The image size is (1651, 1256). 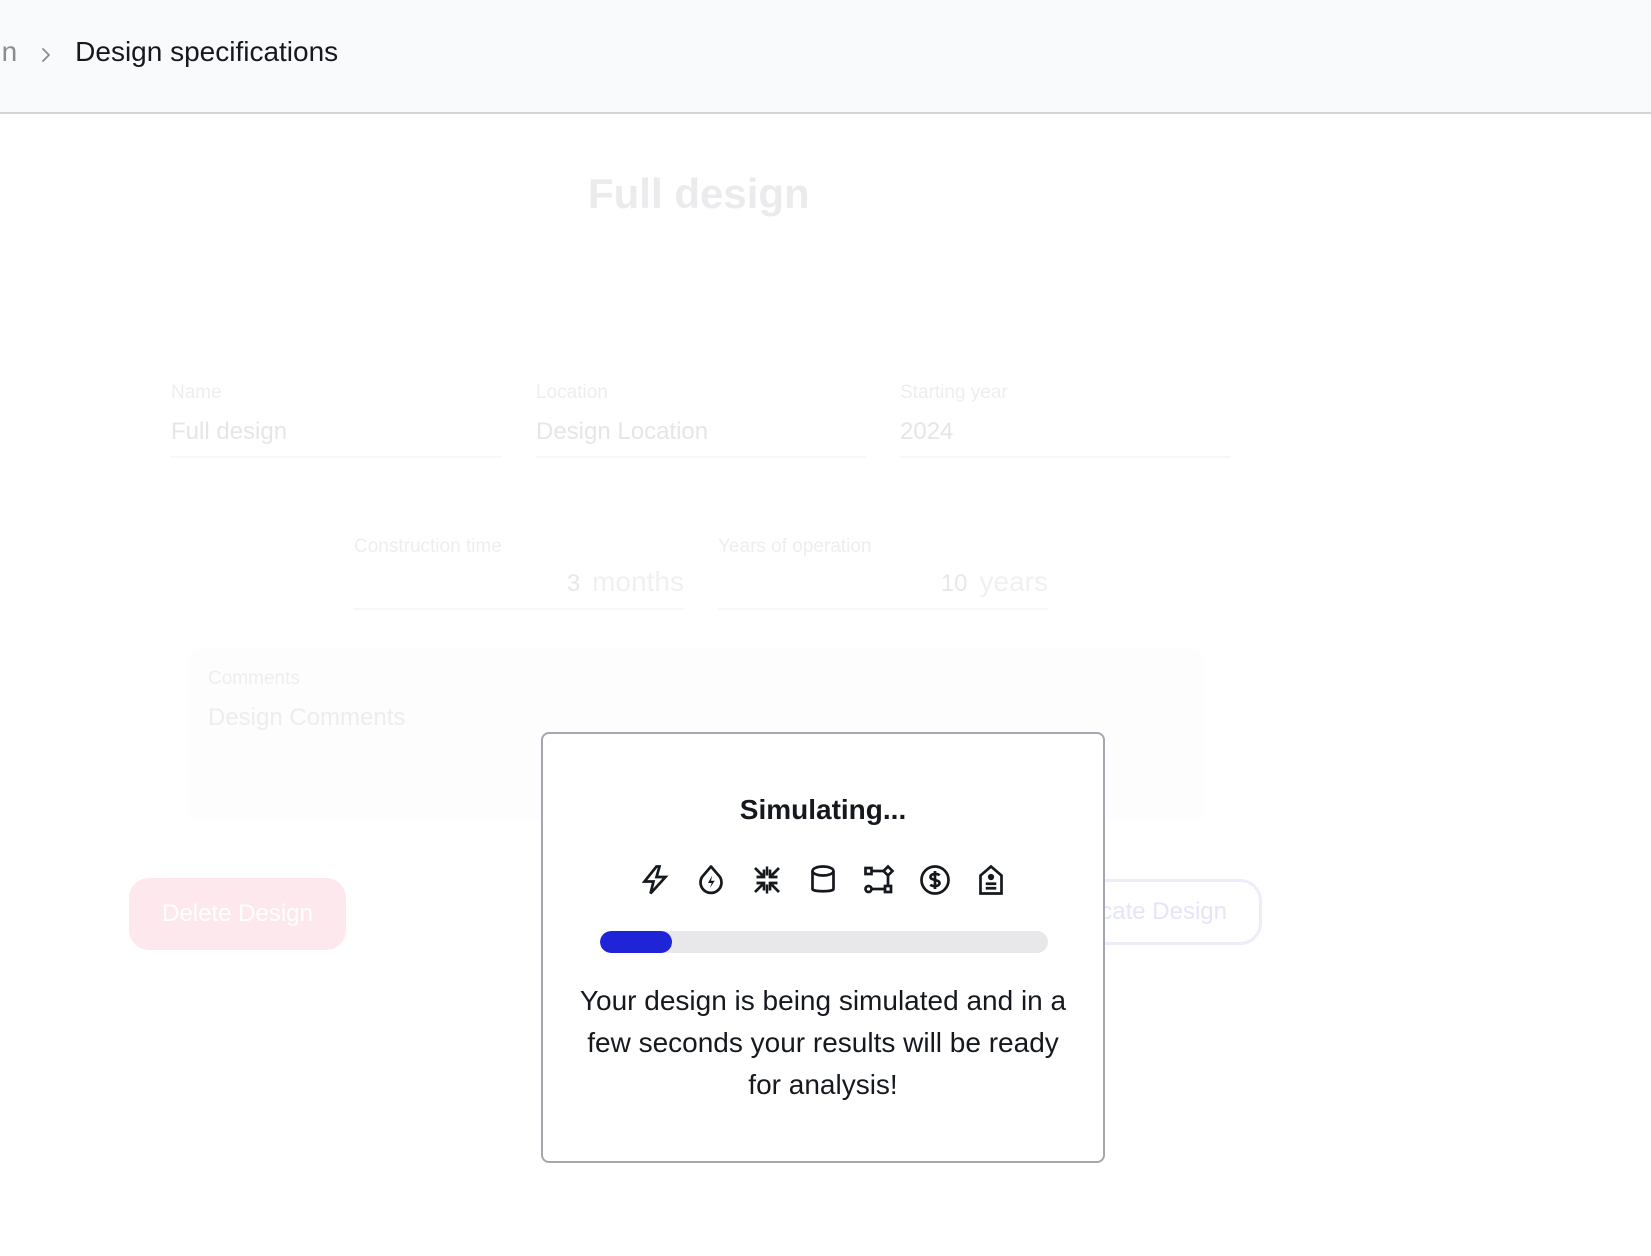 I want to click on construction-time-input: 3, so click(x=573, y=584).